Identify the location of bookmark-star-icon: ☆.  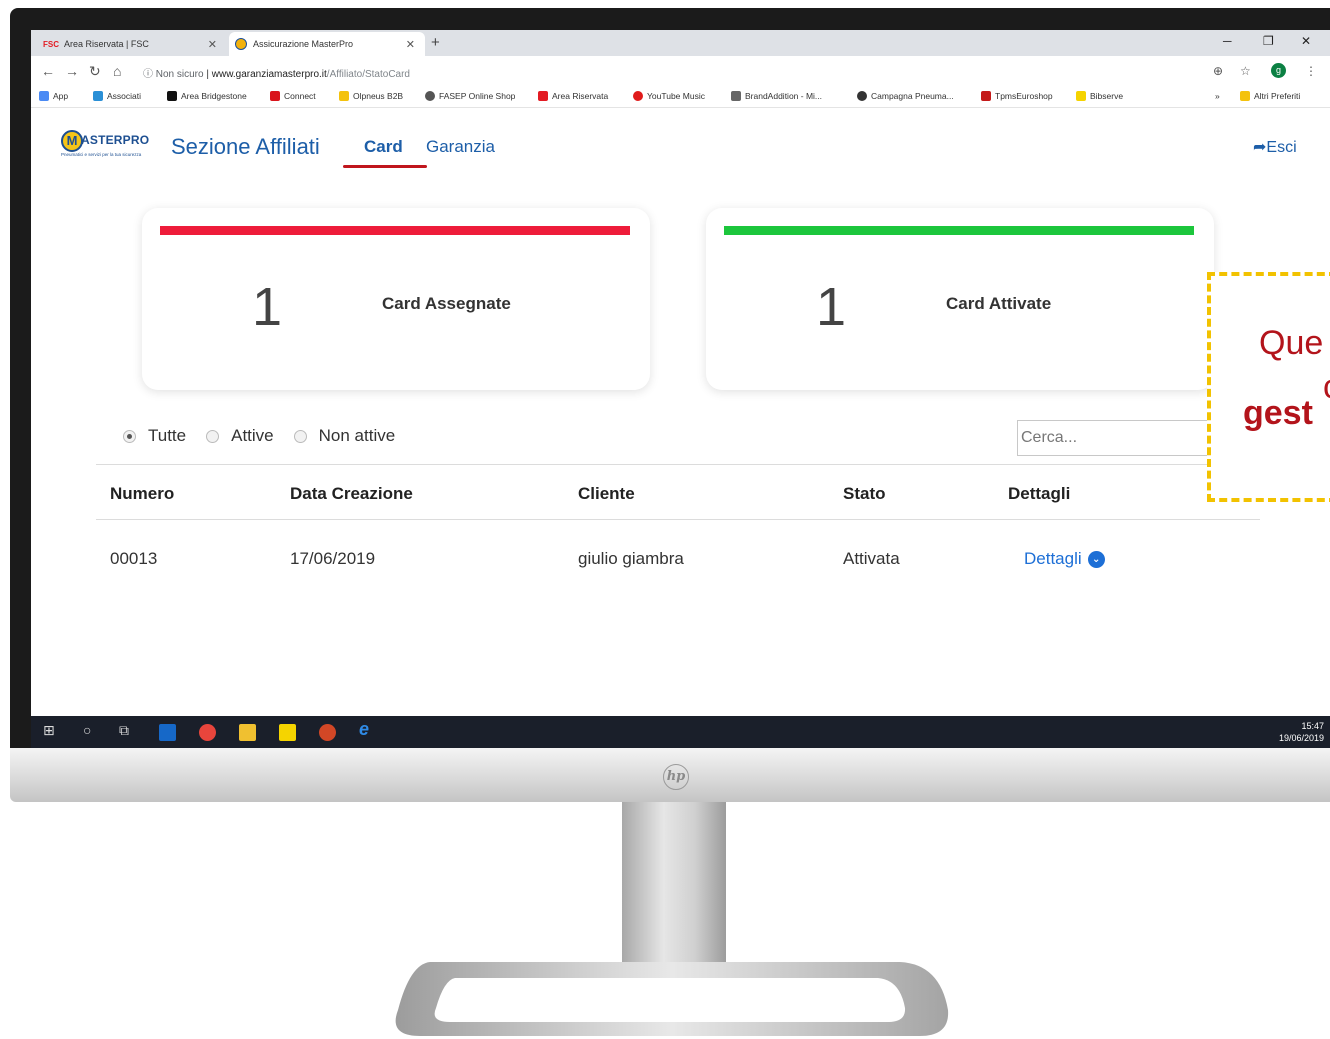
(1245, 71).